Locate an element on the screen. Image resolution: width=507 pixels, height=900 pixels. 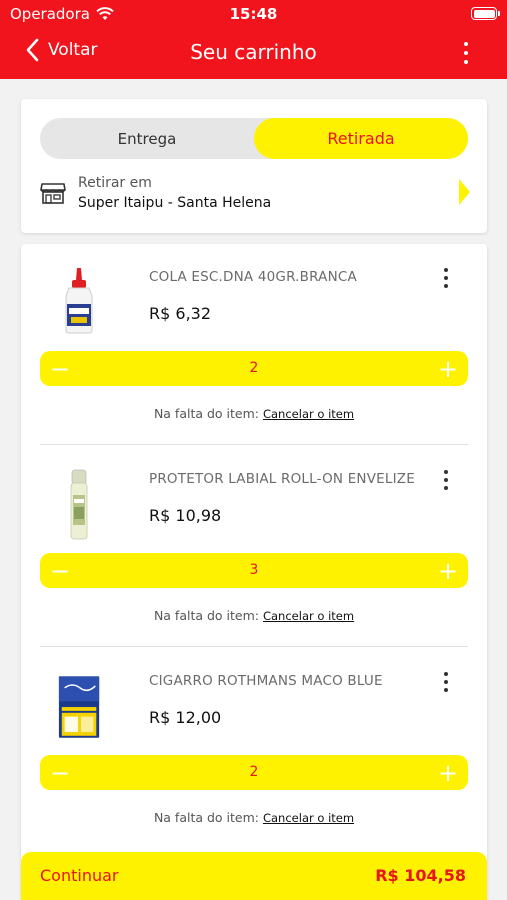
cart-total: R$ 104,58 is located at coordinates (420, 875).